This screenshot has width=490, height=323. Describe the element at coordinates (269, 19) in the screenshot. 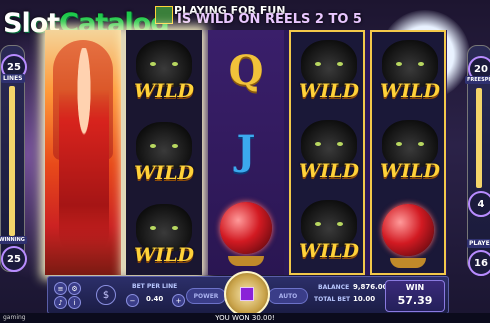

I see `banner-text: IS WILD ON REELS 2 TO 5` at that location.